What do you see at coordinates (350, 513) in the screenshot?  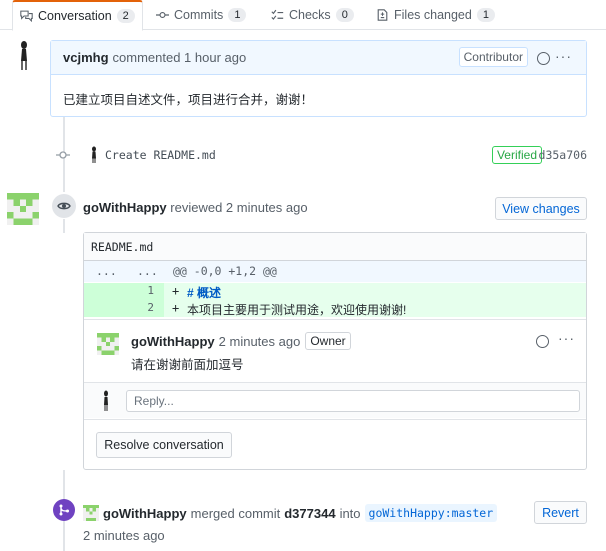 I see `merge-into-text: into` at bounding box center [350, 513].